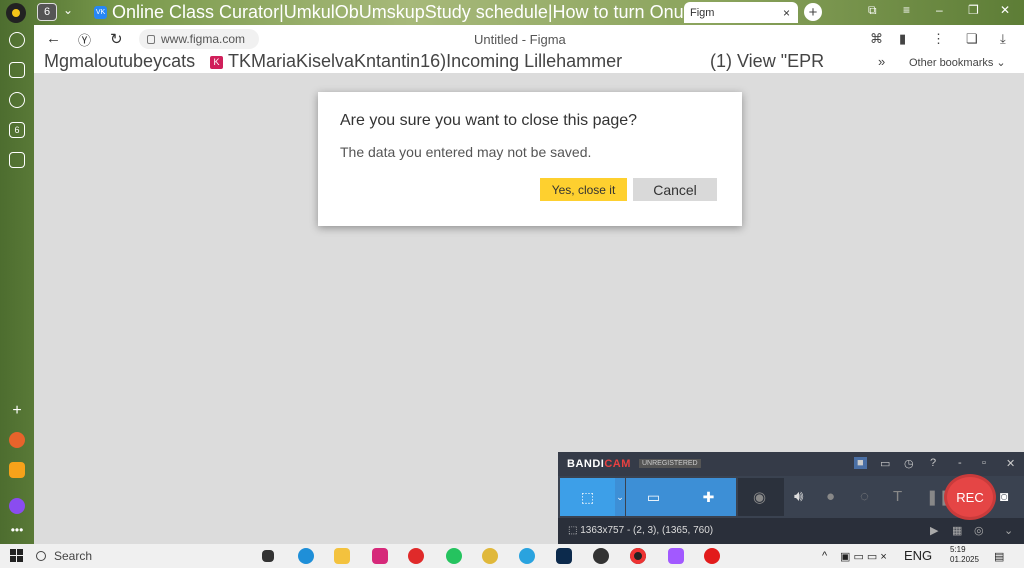  Describe the element at coordinates (934, 530) in the screenshot. I see `video-icon: ▶` at that location.